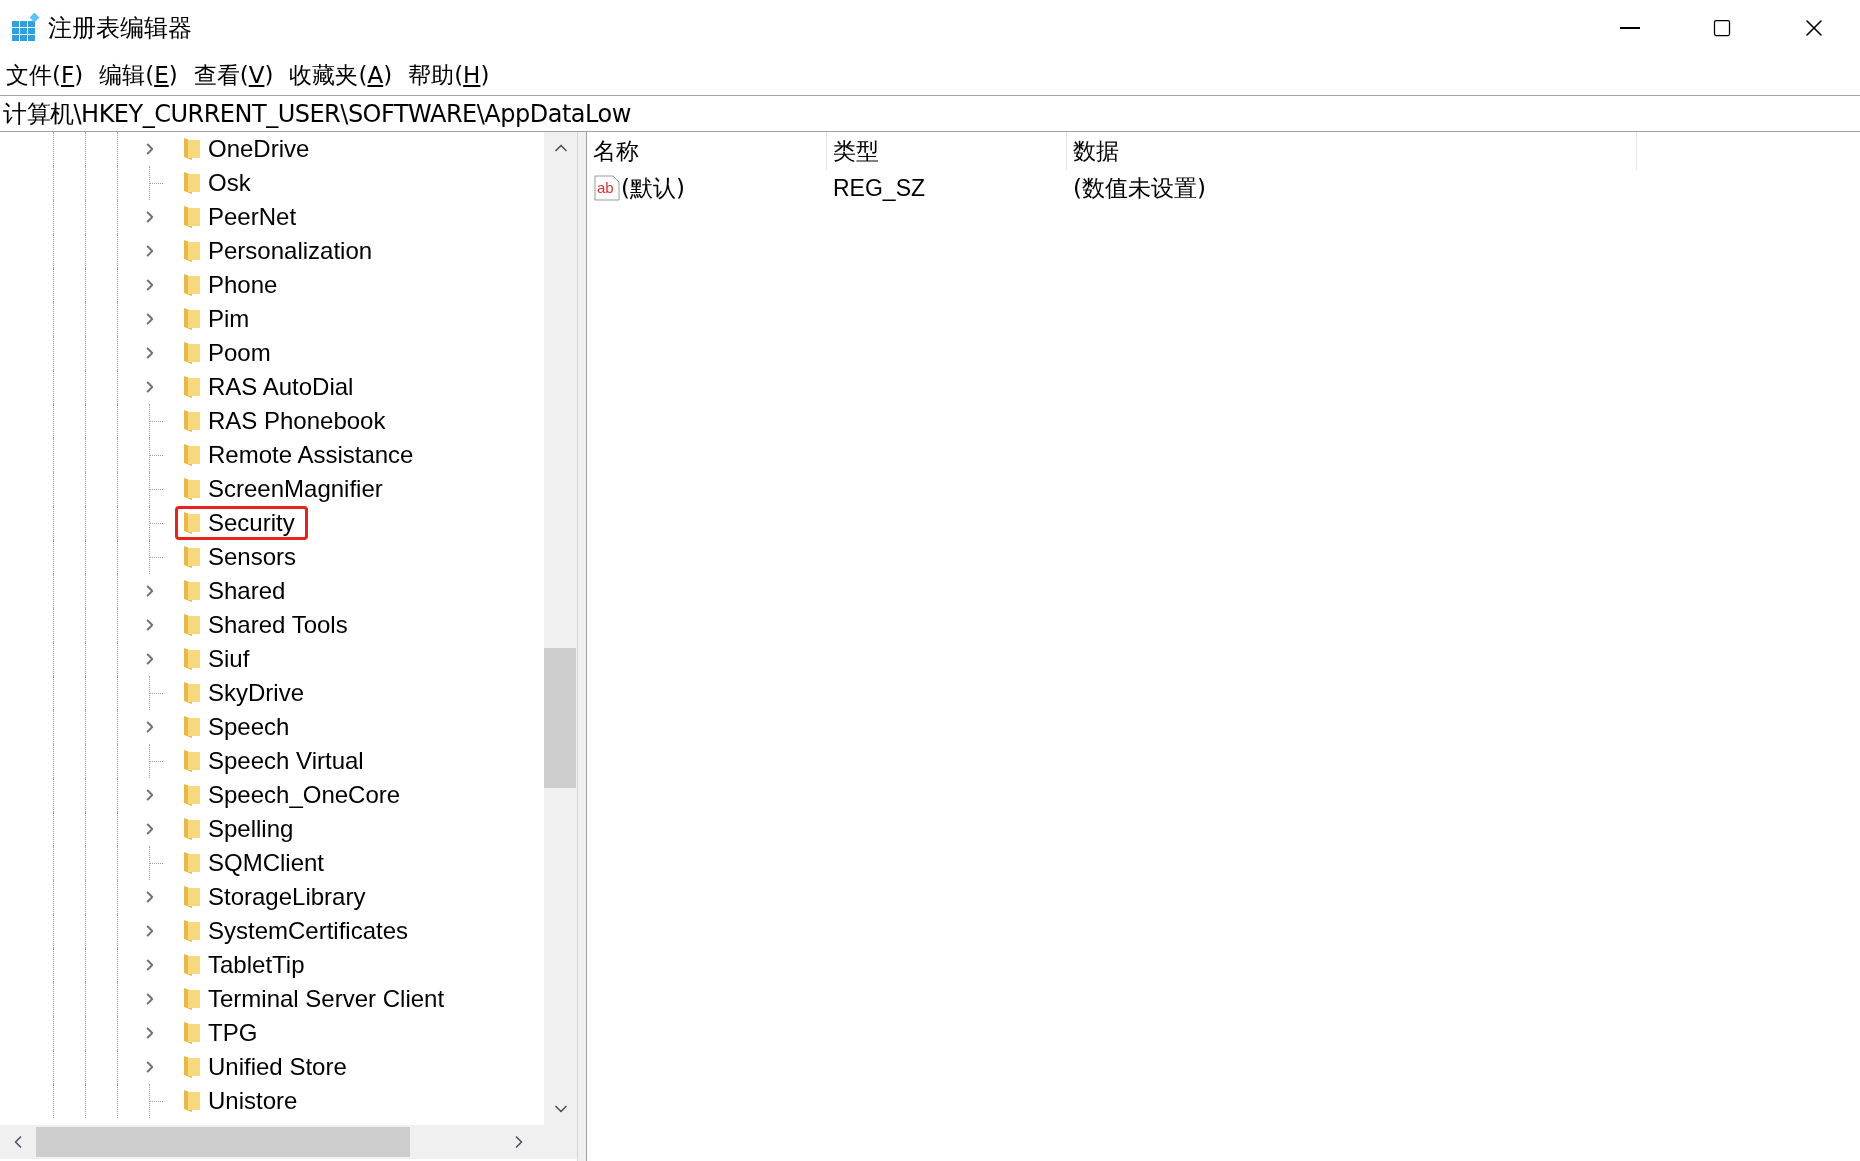  I want to click on tree-item-label: Personalization, so click(289, 251).